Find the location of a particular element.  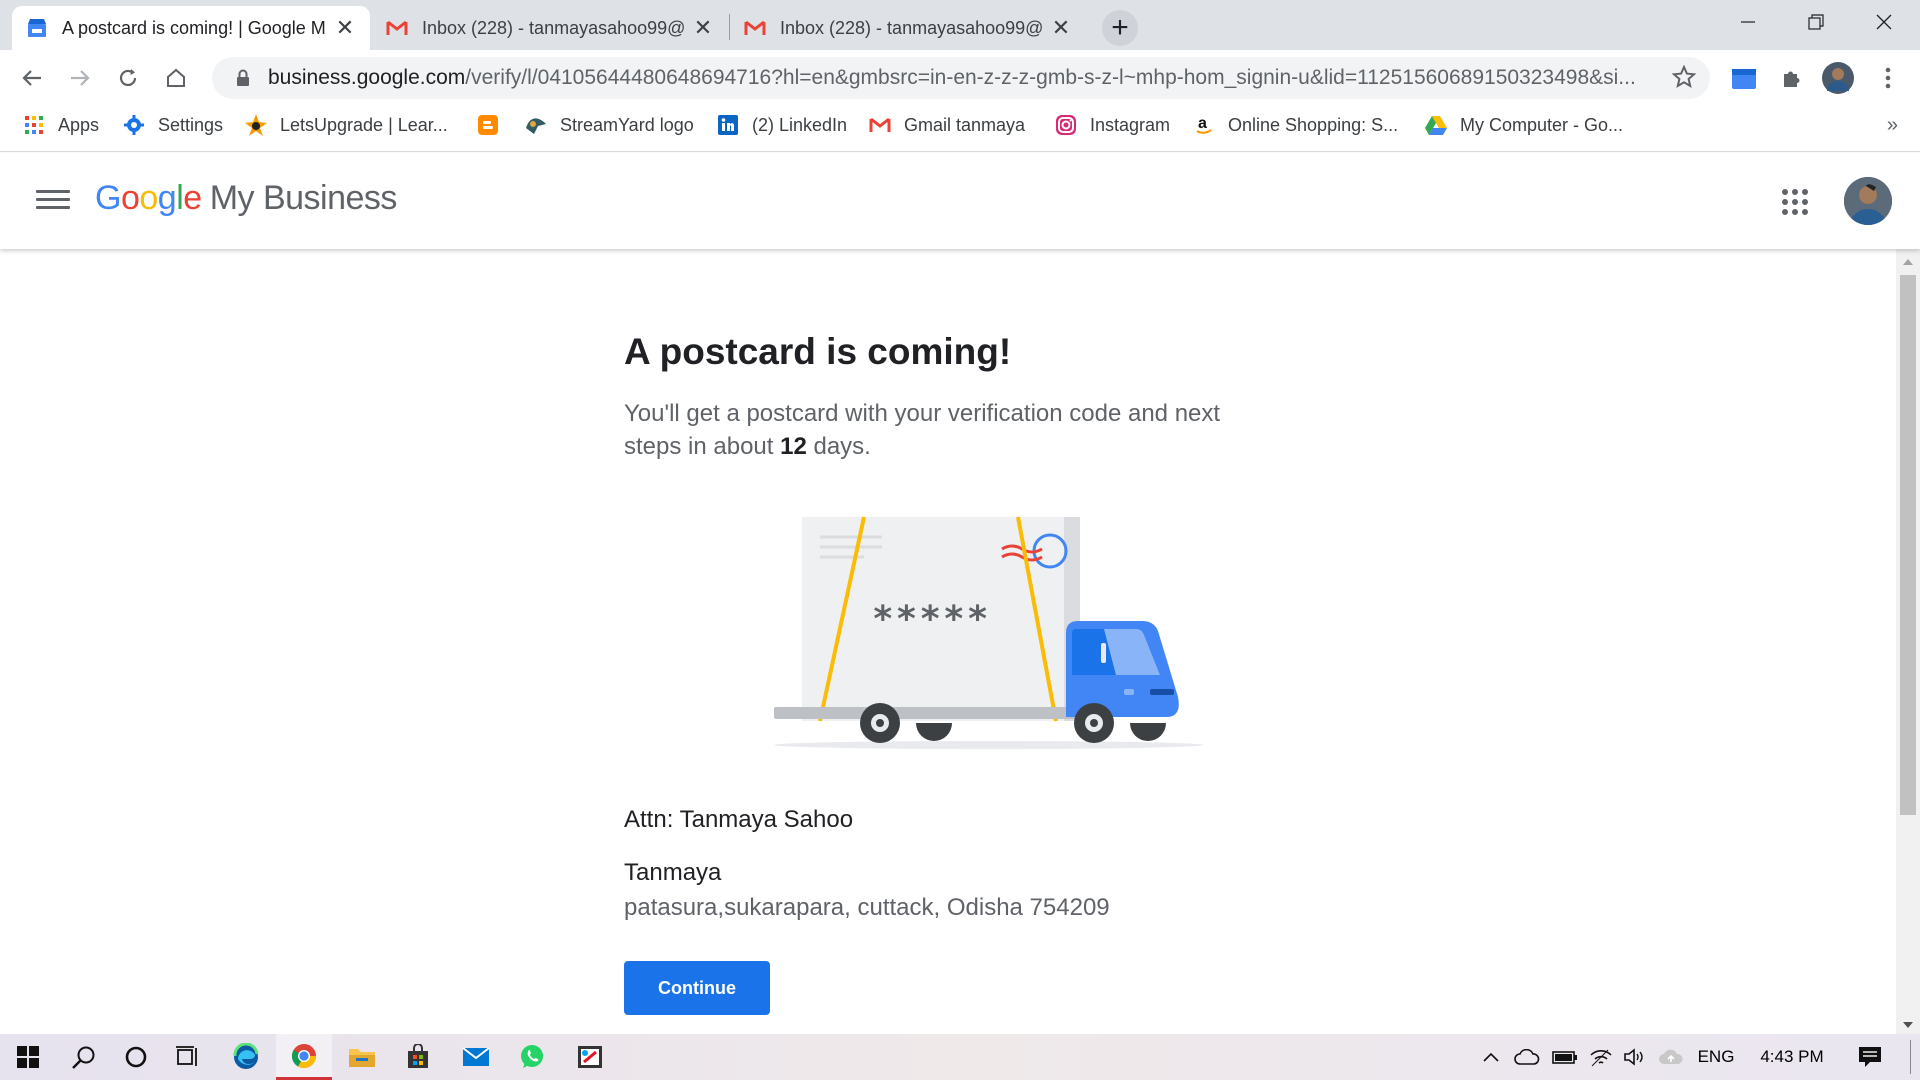

bookmark-settings: Settings is located at coordinates (172, 125).